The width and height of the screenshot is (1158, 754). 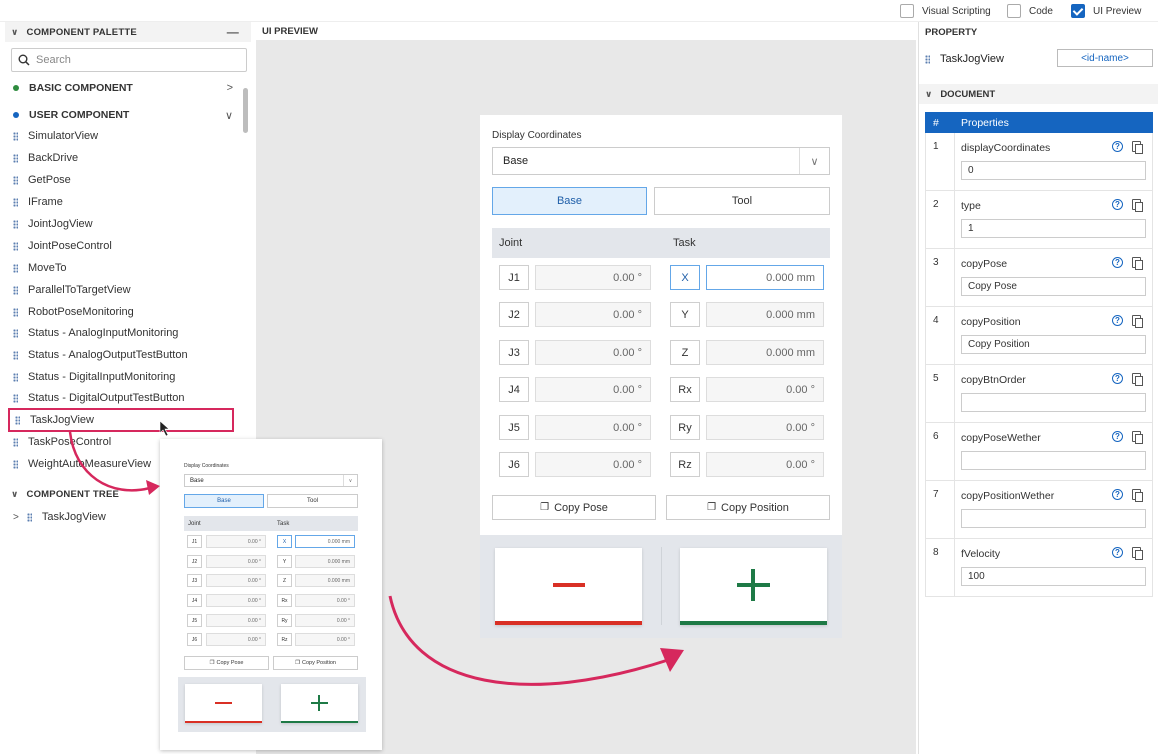 I want to click on chevron-down-icon: ∨, so click(x=929, y=93).